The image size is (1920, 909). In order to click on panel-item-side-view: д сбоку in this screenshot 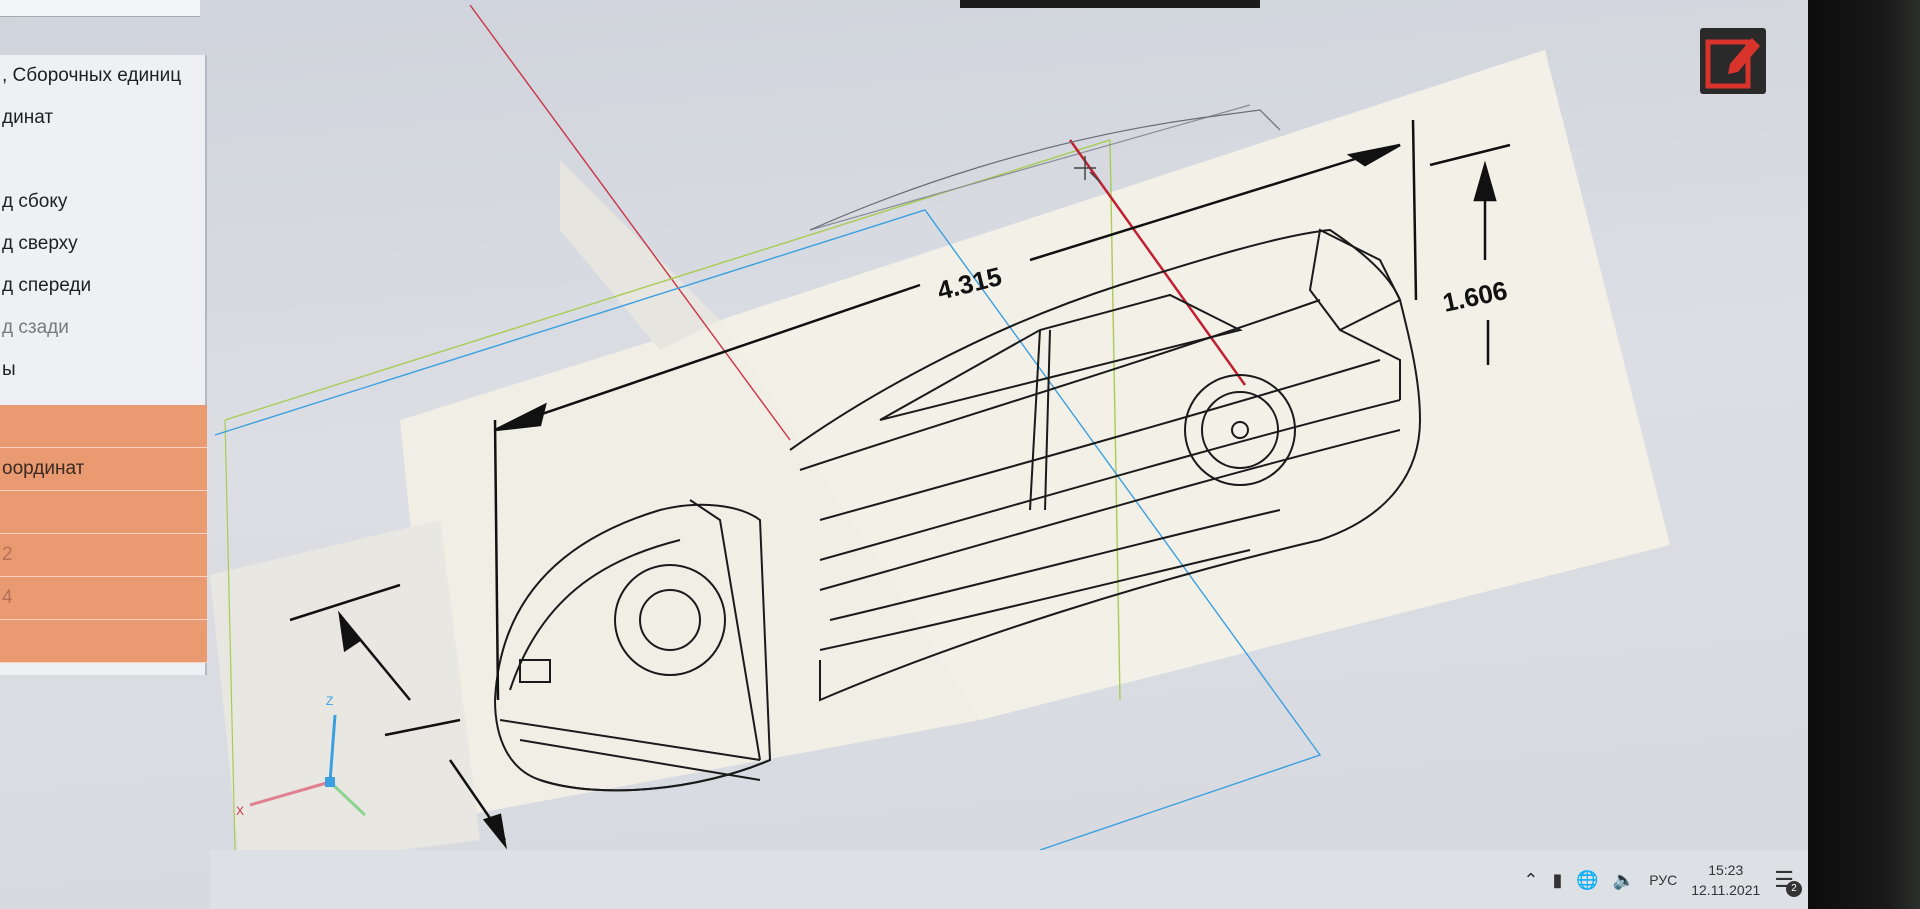, I will do `click(103, 202)`.